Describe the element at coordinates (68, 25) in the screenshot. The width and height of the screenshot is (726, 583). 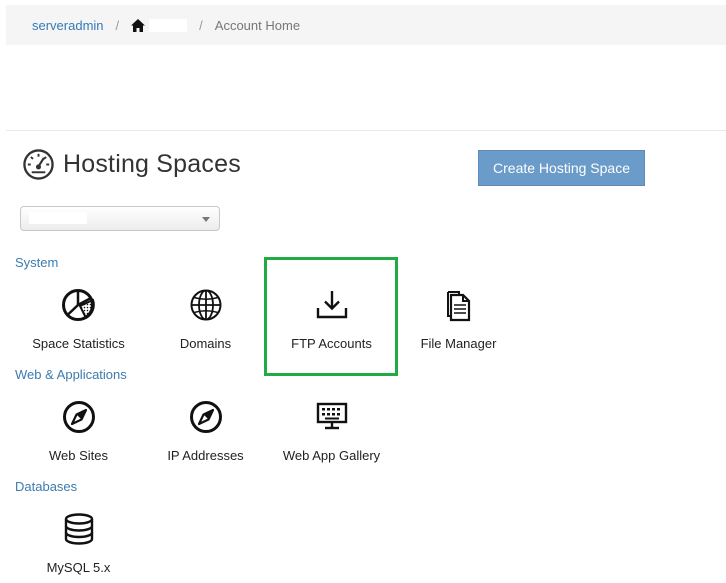
I see `breadcrumb-user-link: serveradmin` at that location.